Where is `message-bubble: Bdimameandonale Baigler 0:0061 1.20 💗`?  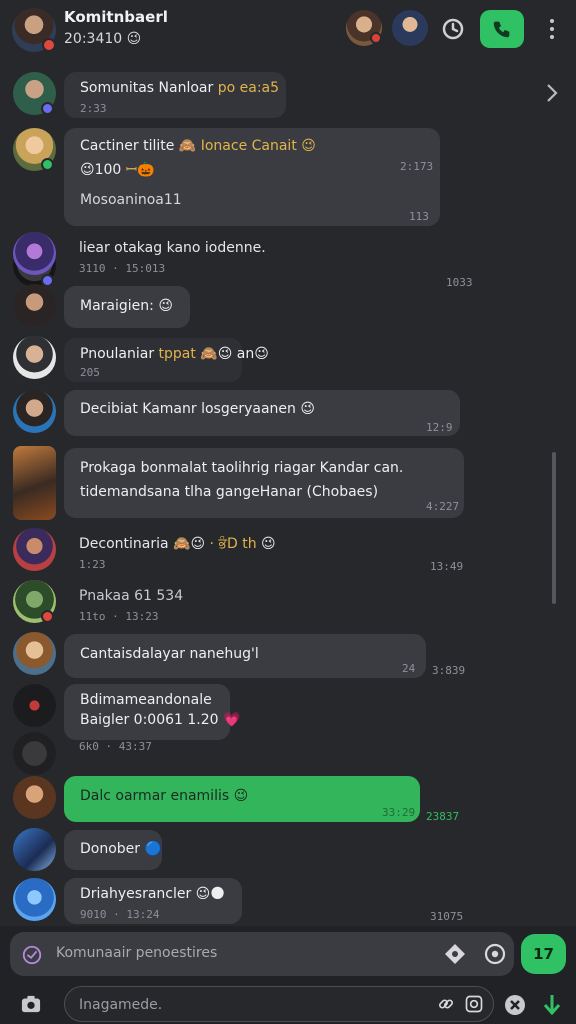
message-bubble: Bdimameandonale Baigler 0:0061 1.20 💗 is located at coordinates (152, 712).